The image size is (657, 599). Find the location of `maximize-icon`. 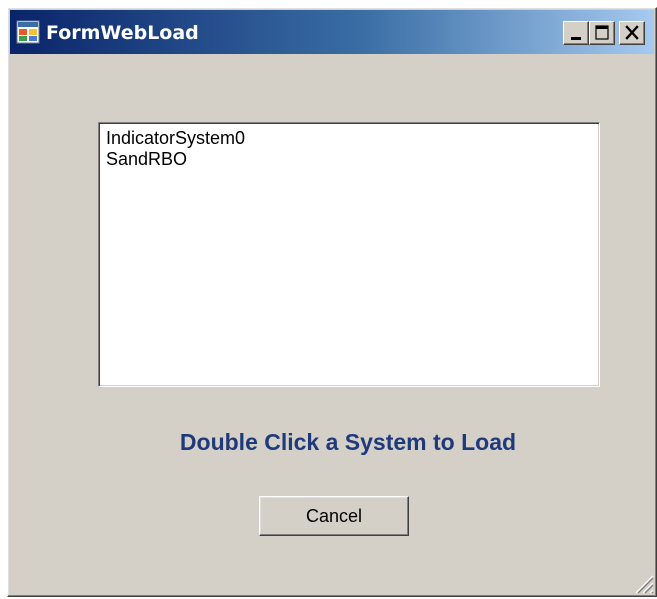

maximize-icon is located at coordinates (602, 32).